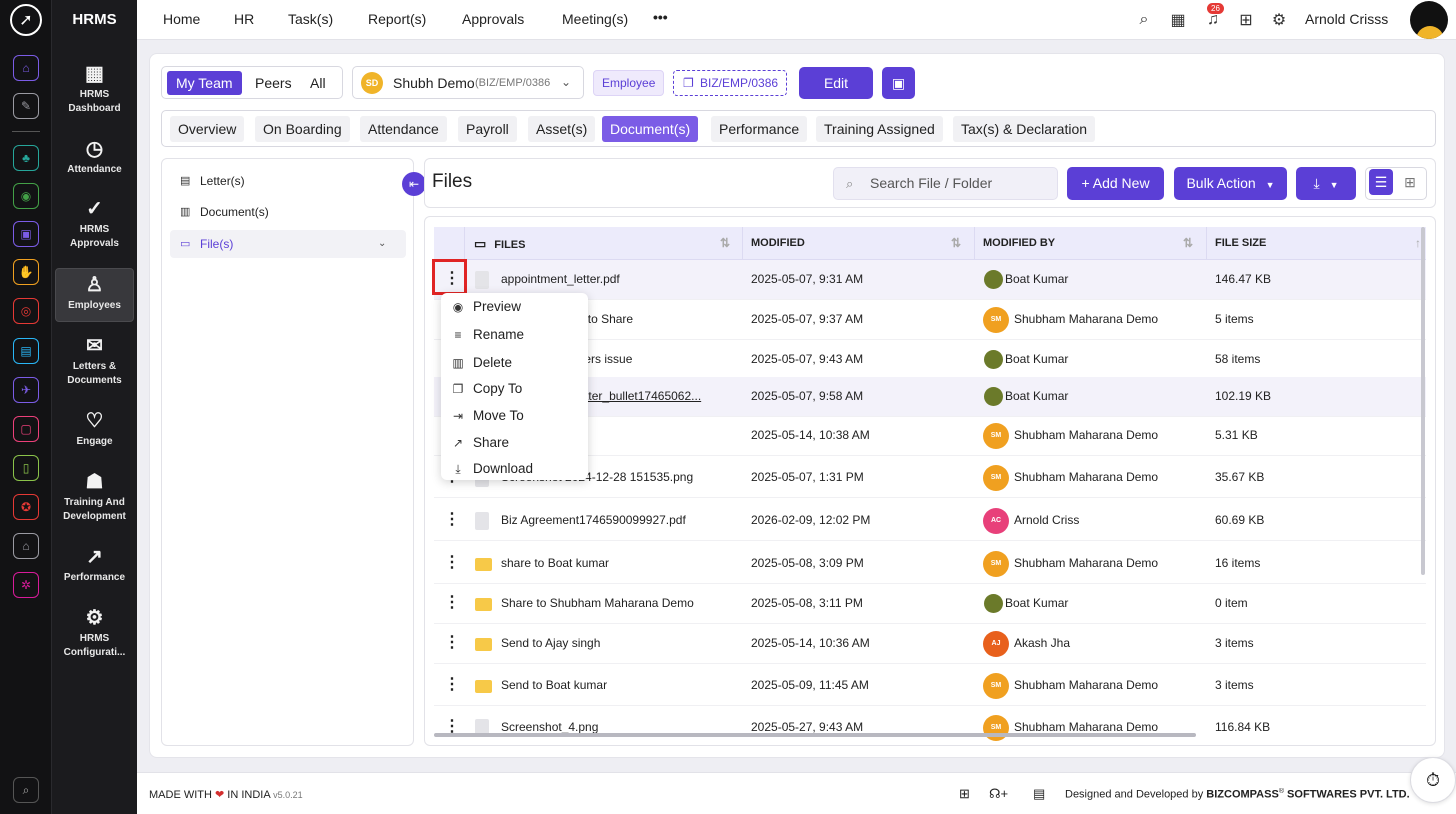  Describe the element at coordinates (414, 184) in the screenshot. I see `collapse-panel-icon: ⇤` at that location.